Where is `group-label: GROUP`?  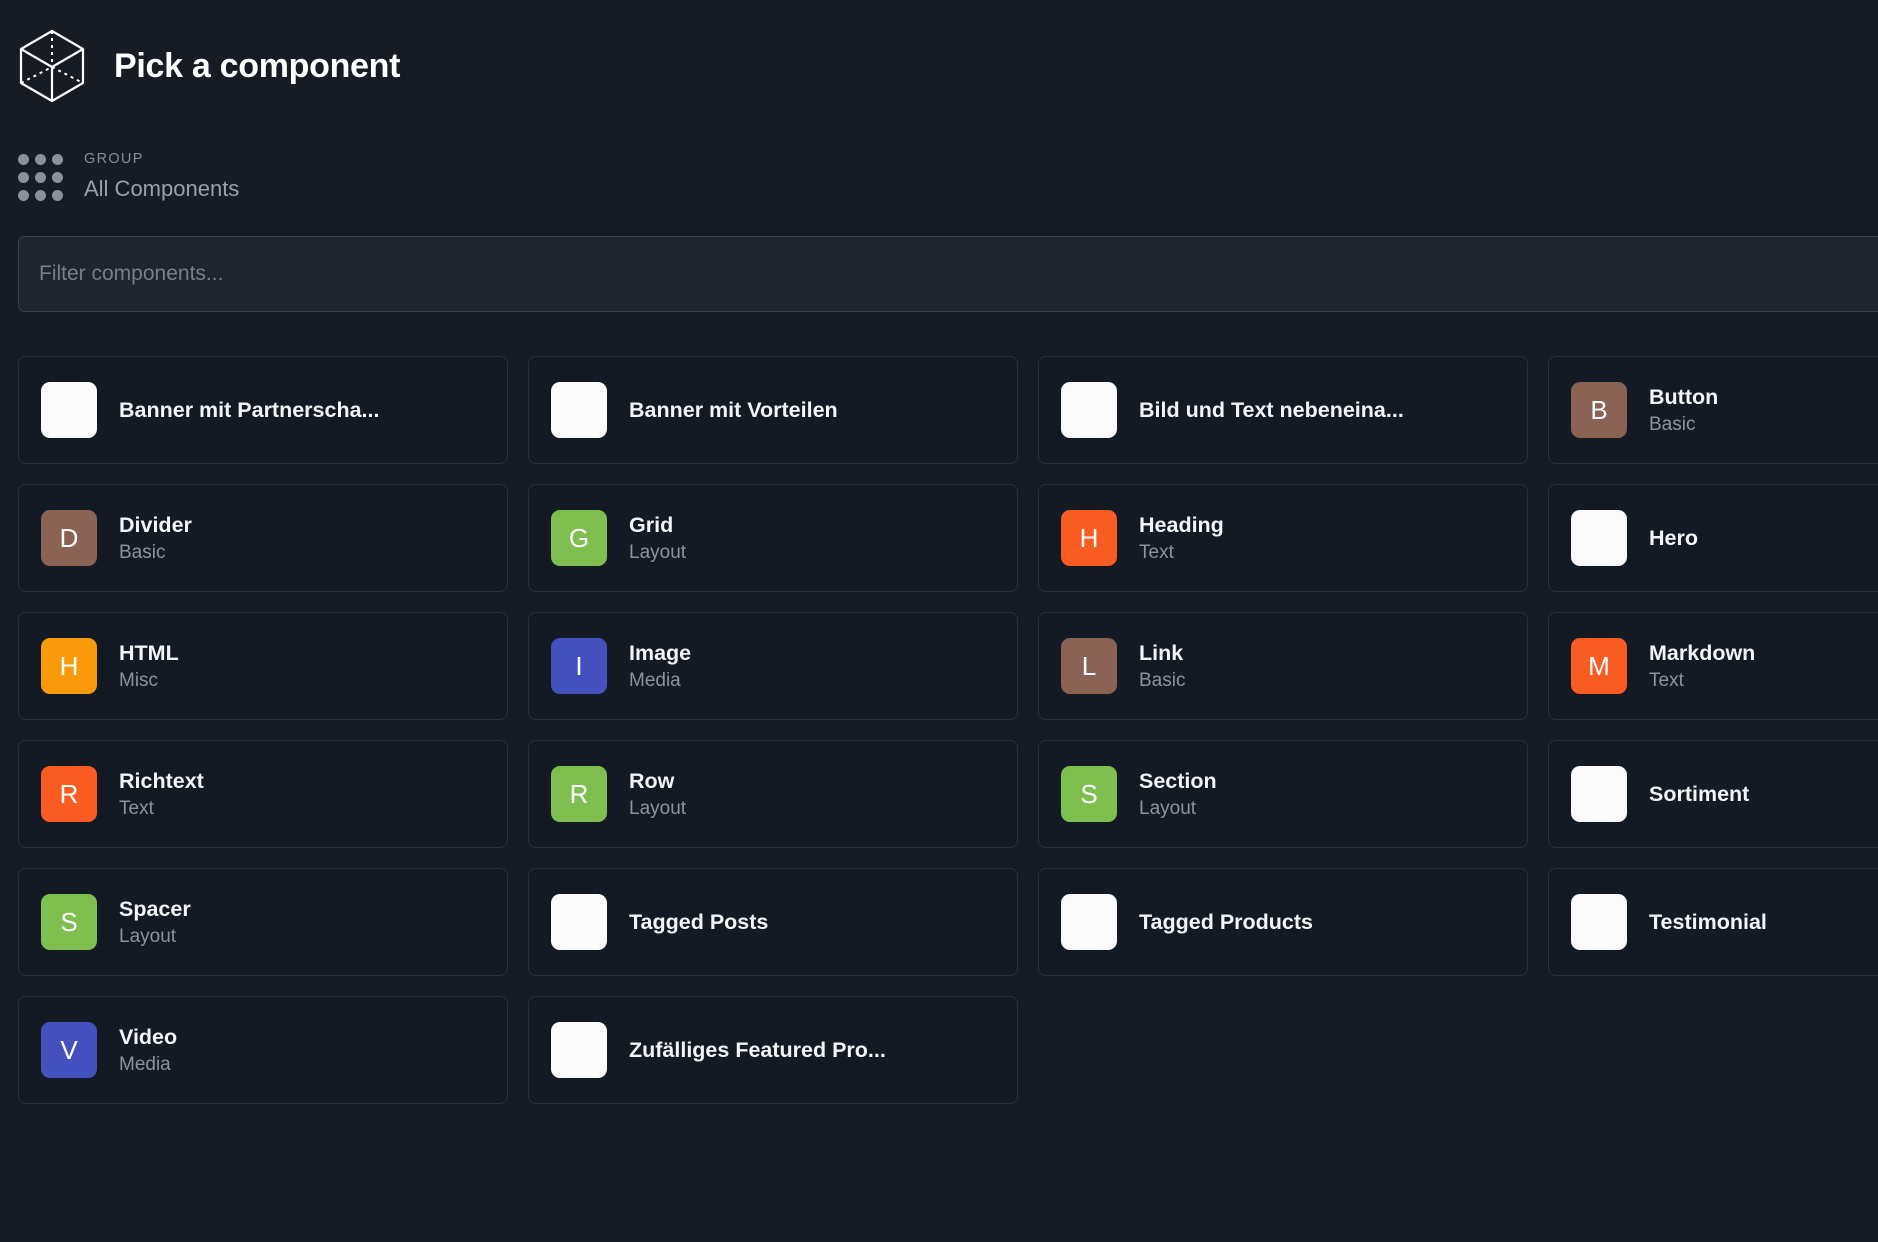
group-label: GROUP is located at coordinates (114, 158).